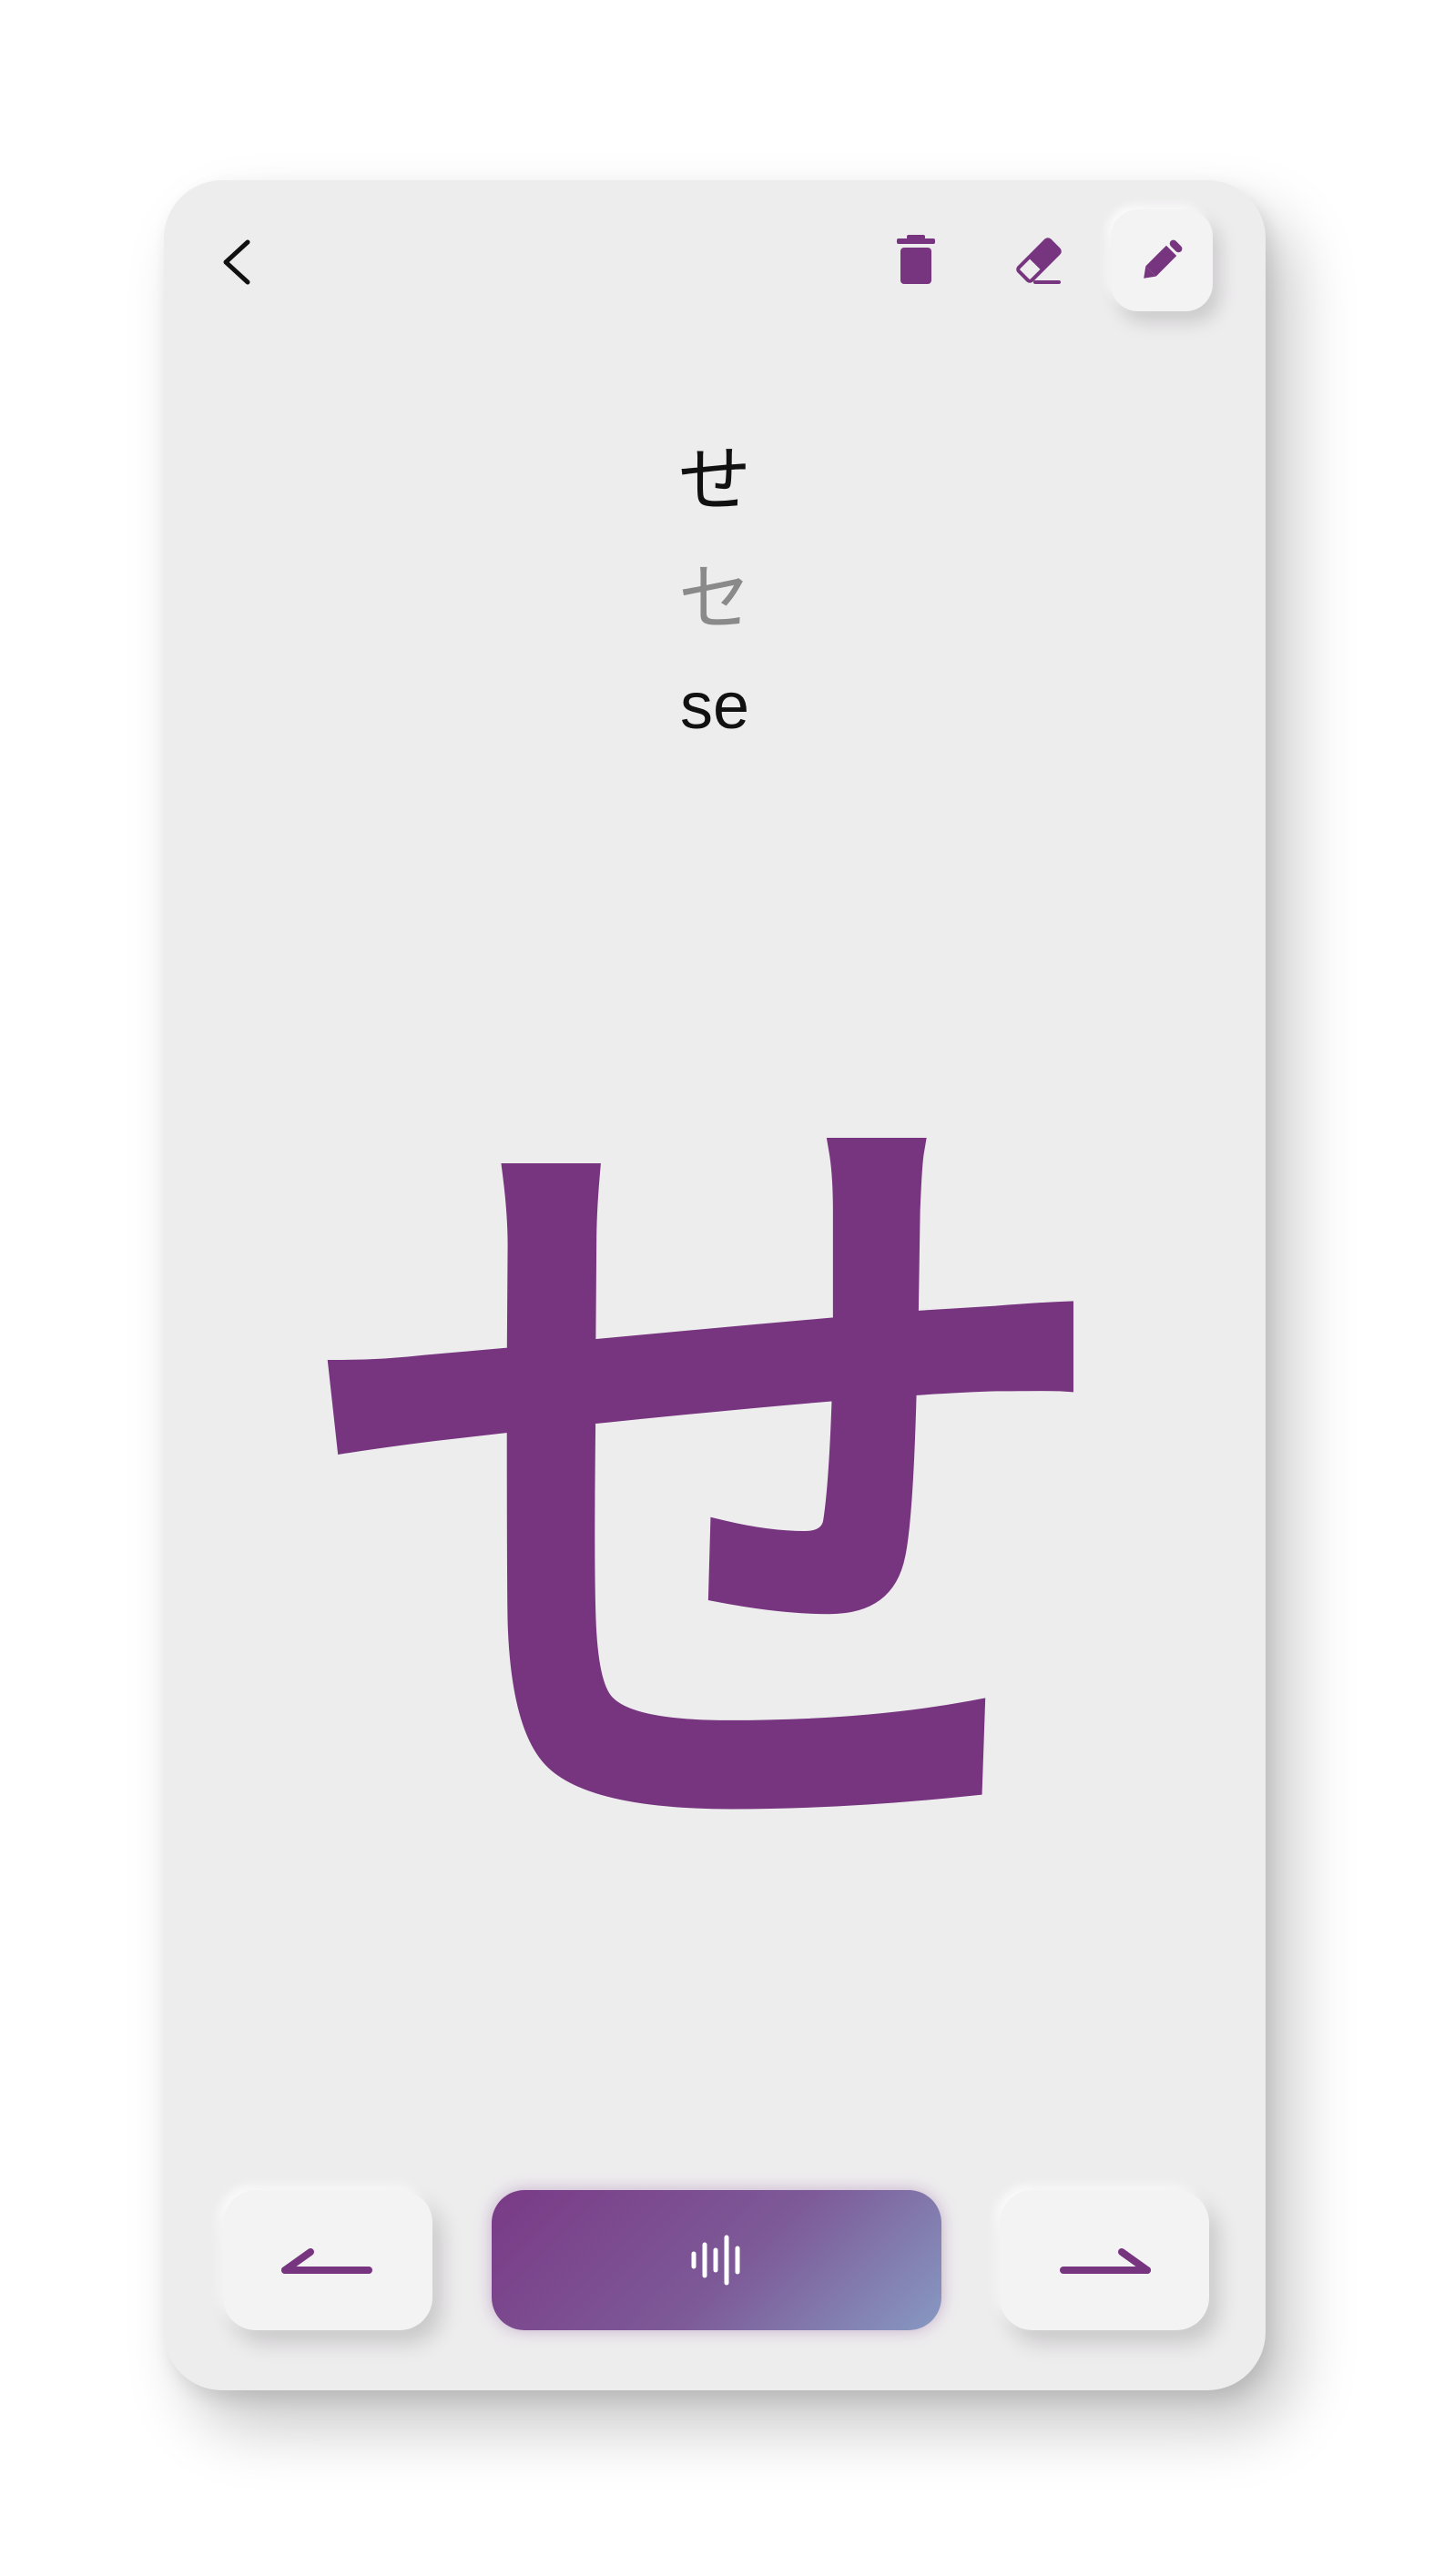  I want to click on back-button, so click(236, 262).